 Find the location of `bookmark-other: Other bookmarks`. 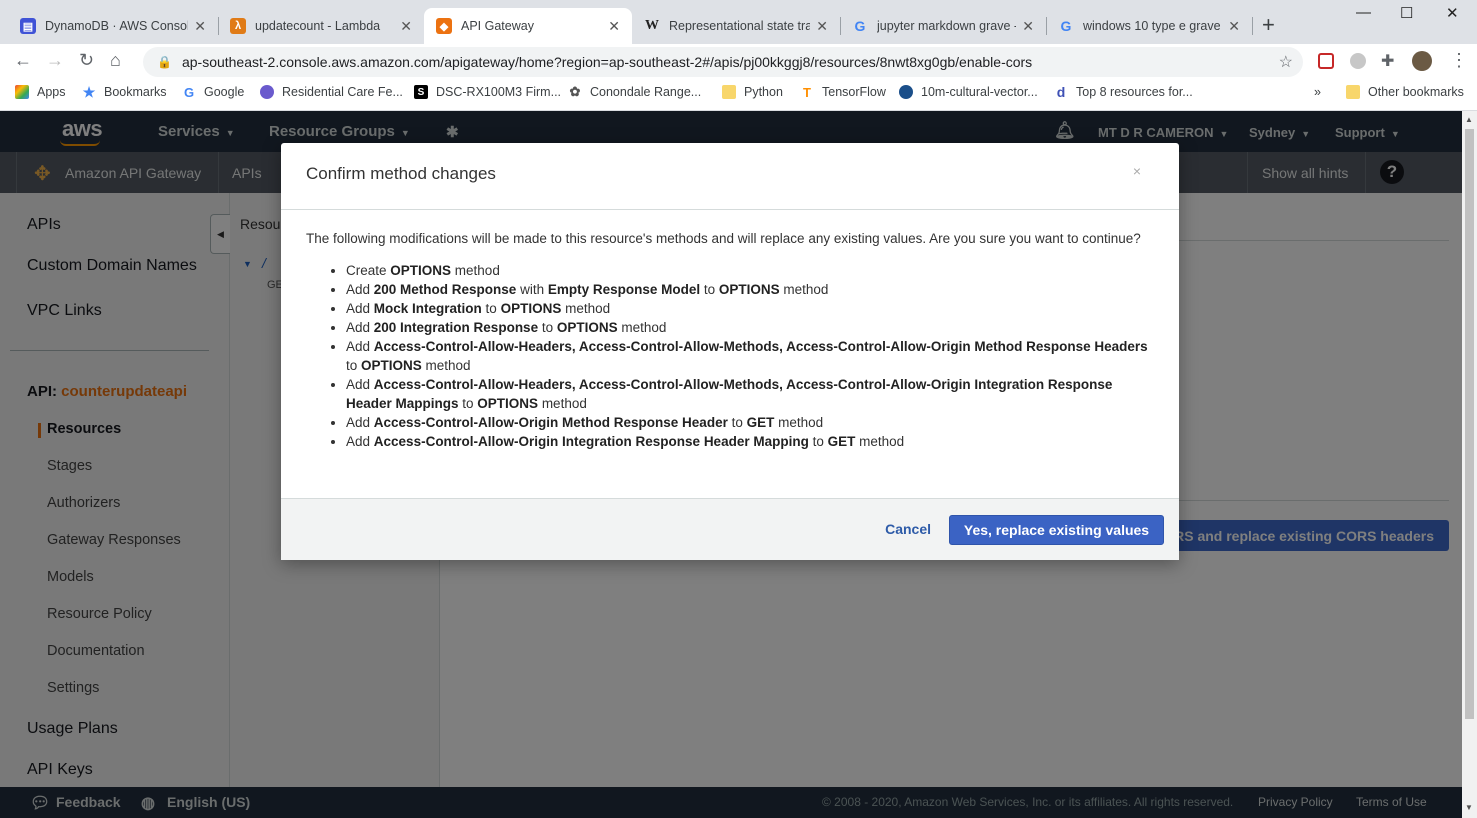

bookmark-other: Other bookmarks is located at coordinates (1405, 92).